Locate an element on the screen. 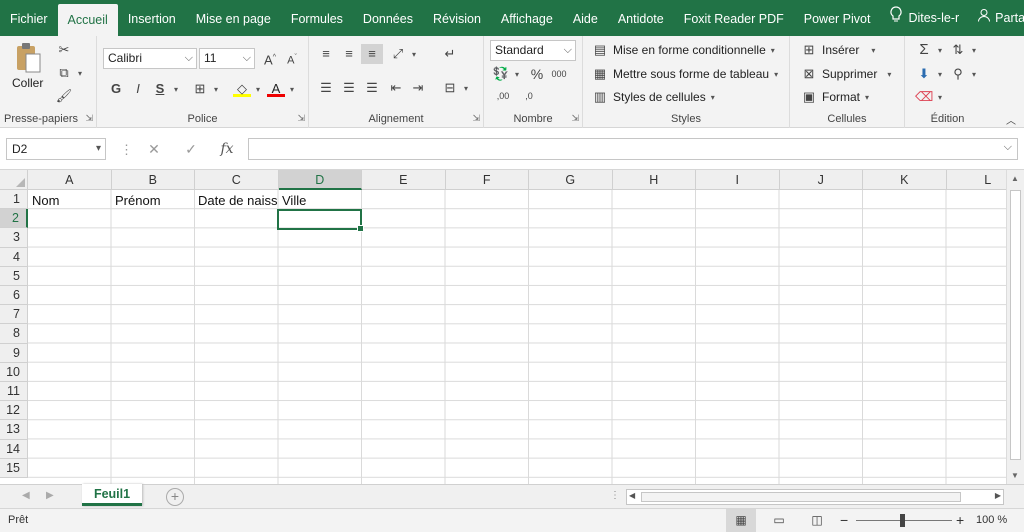 This screenshot has height=532, width=1024. tab-affichage: Affichage is located at coordinates (527, 18).